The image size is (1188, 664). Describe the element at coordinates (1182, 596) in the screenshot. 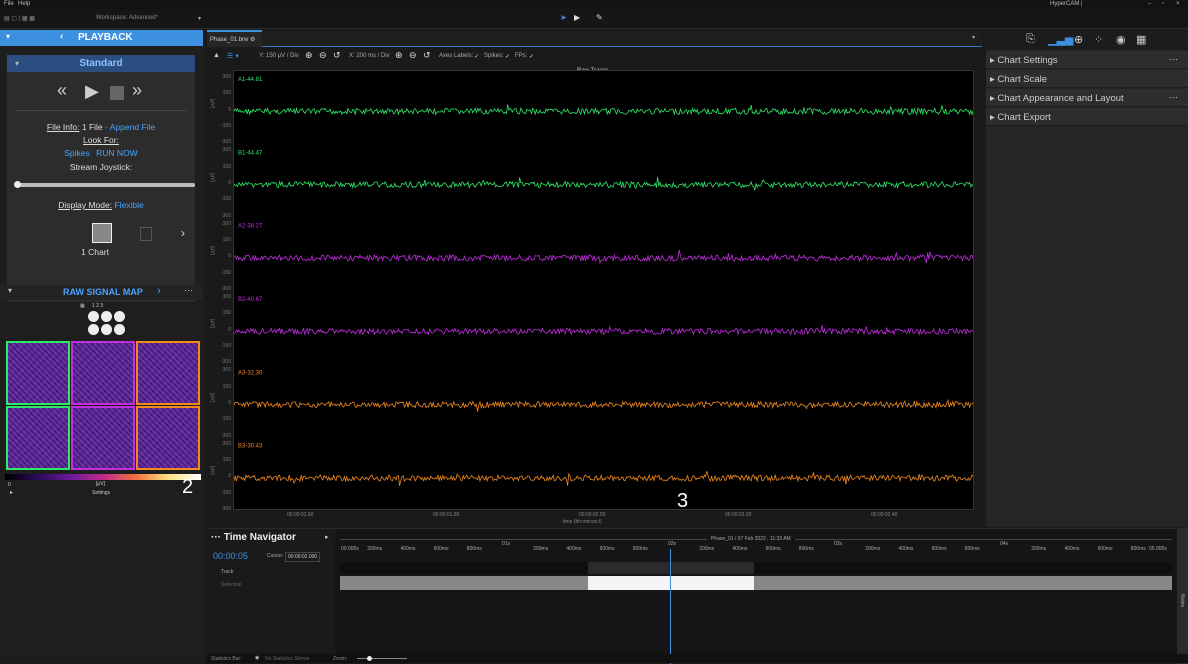

I see `notes-tab: Notes` at that location.